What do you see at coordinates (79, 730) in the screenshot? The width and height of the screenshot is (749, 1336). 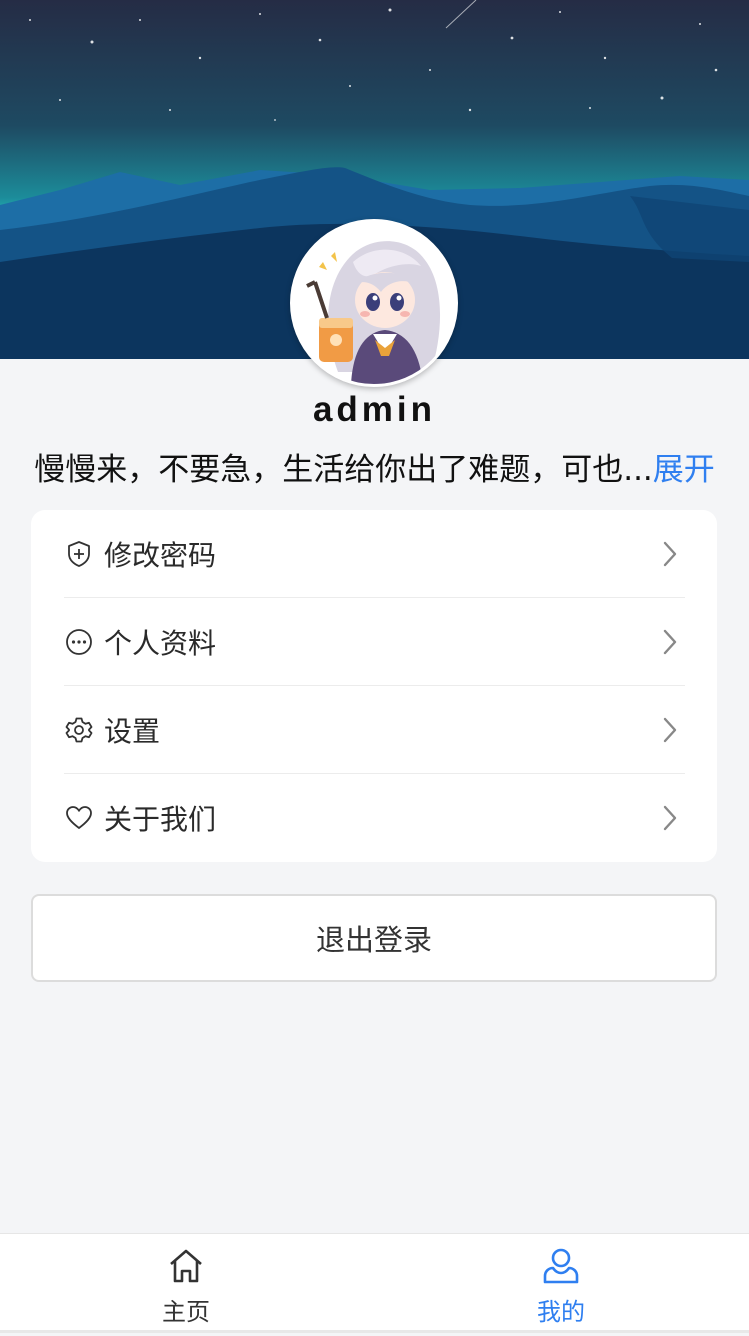 I see `gear-icon` at bounding box center [79, 730].